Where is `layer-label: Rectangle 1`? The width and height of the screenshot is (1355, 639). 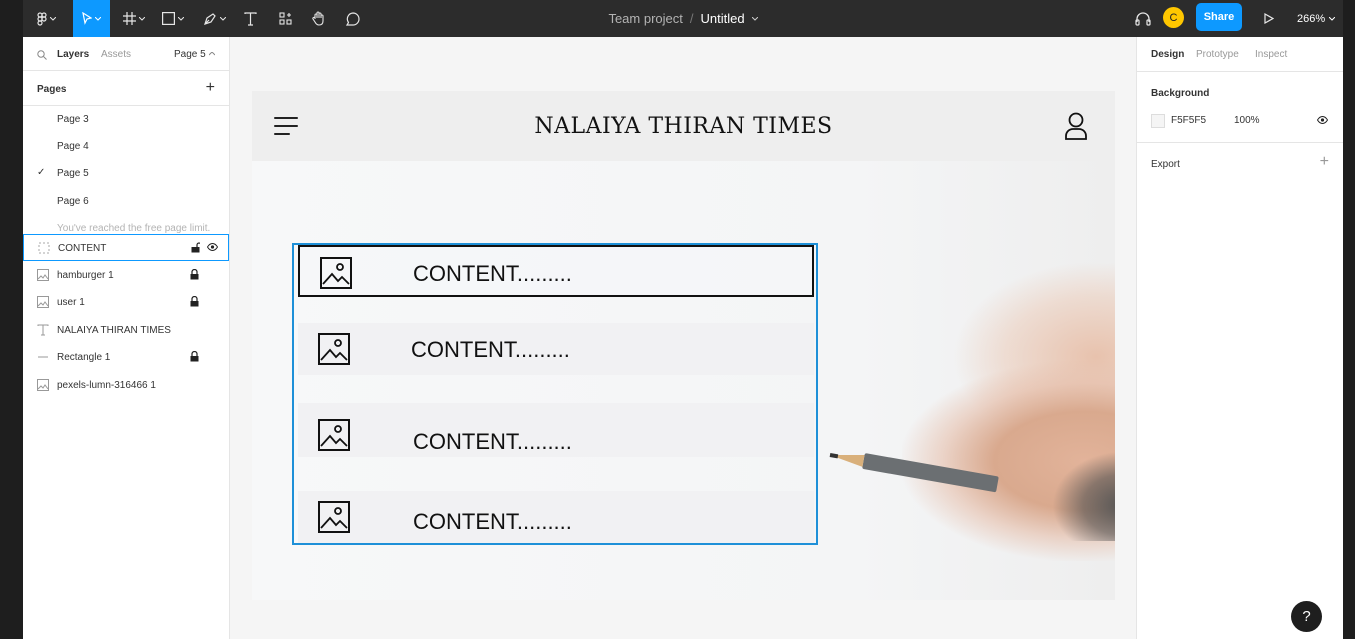
layer-label: Rectangle 1 is located at coordinates (84, 357).